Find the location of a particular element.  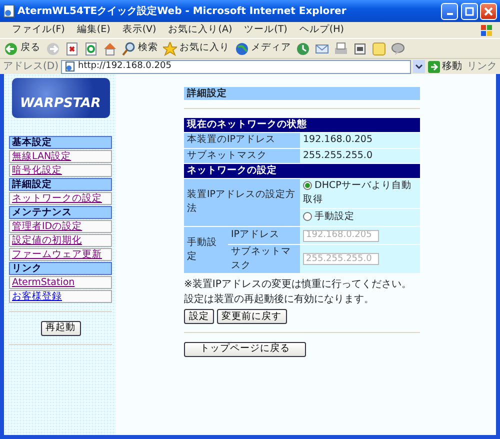

menu-item: お気に入り(A) is located at coordinates (200, 30).